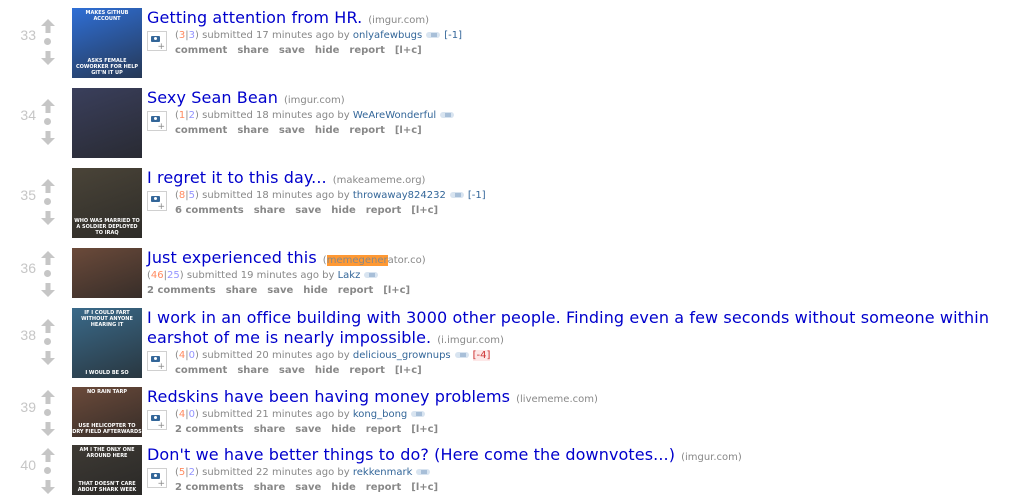 The width and height of the screenshot is (1023, 503). I want to click on post-title-link: Just experienced this, so click(232, 257).